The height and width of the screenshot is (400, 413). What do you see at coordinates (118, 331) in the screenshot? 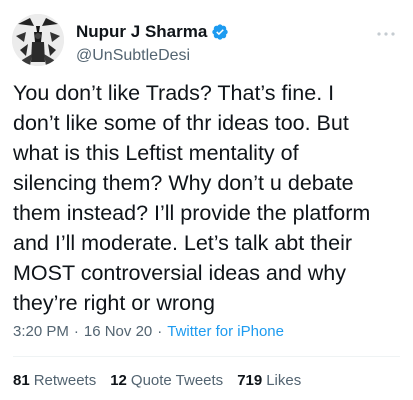
I see `tweet-date: 16 Nov 20` at bounding box center [118, 331].